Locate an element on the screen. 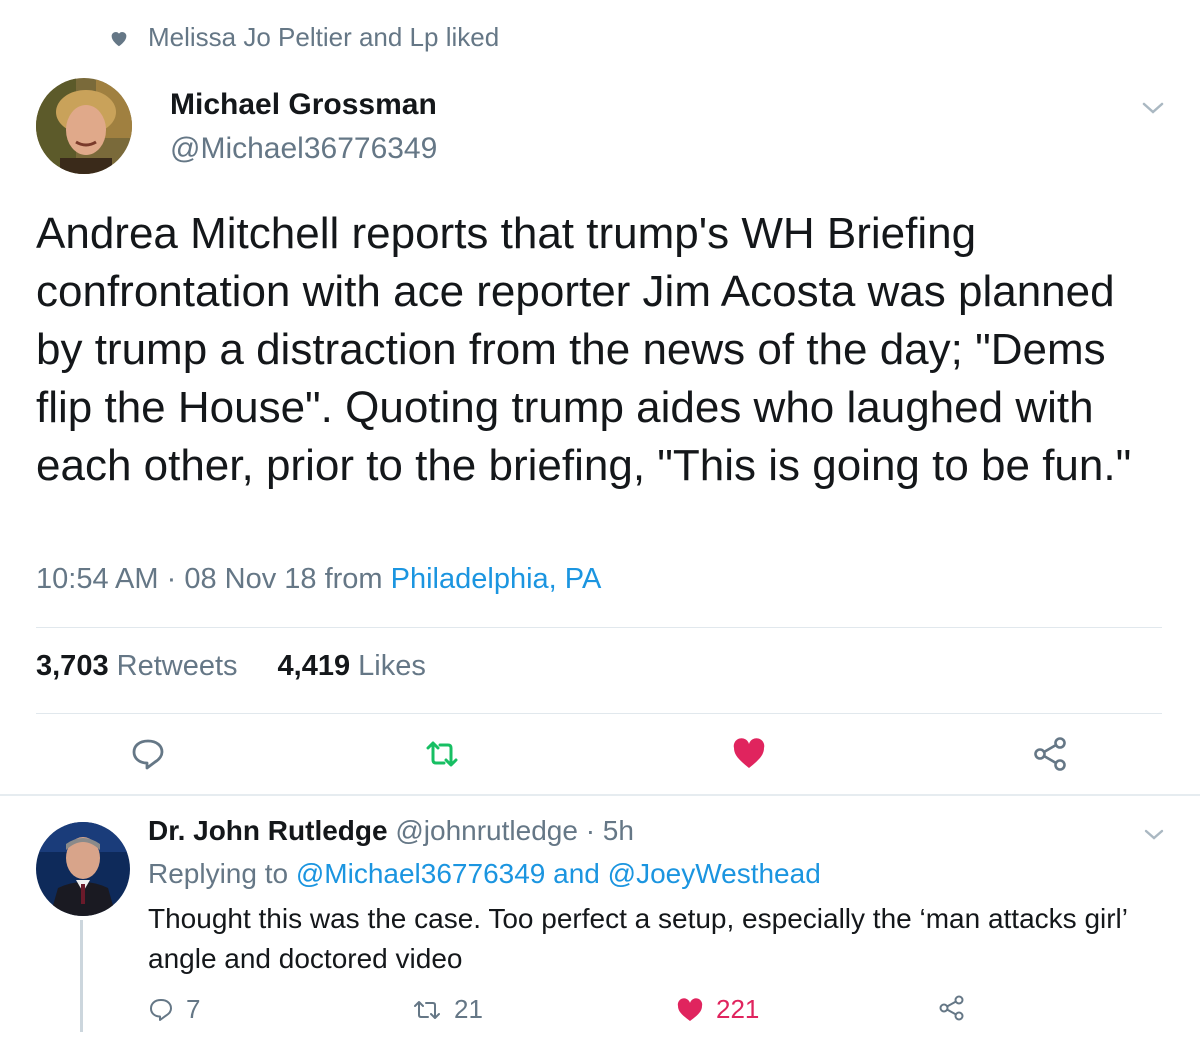 The width and height of the screenshot is (1200, 1040). section-separator is located at coordinates (600, 795).